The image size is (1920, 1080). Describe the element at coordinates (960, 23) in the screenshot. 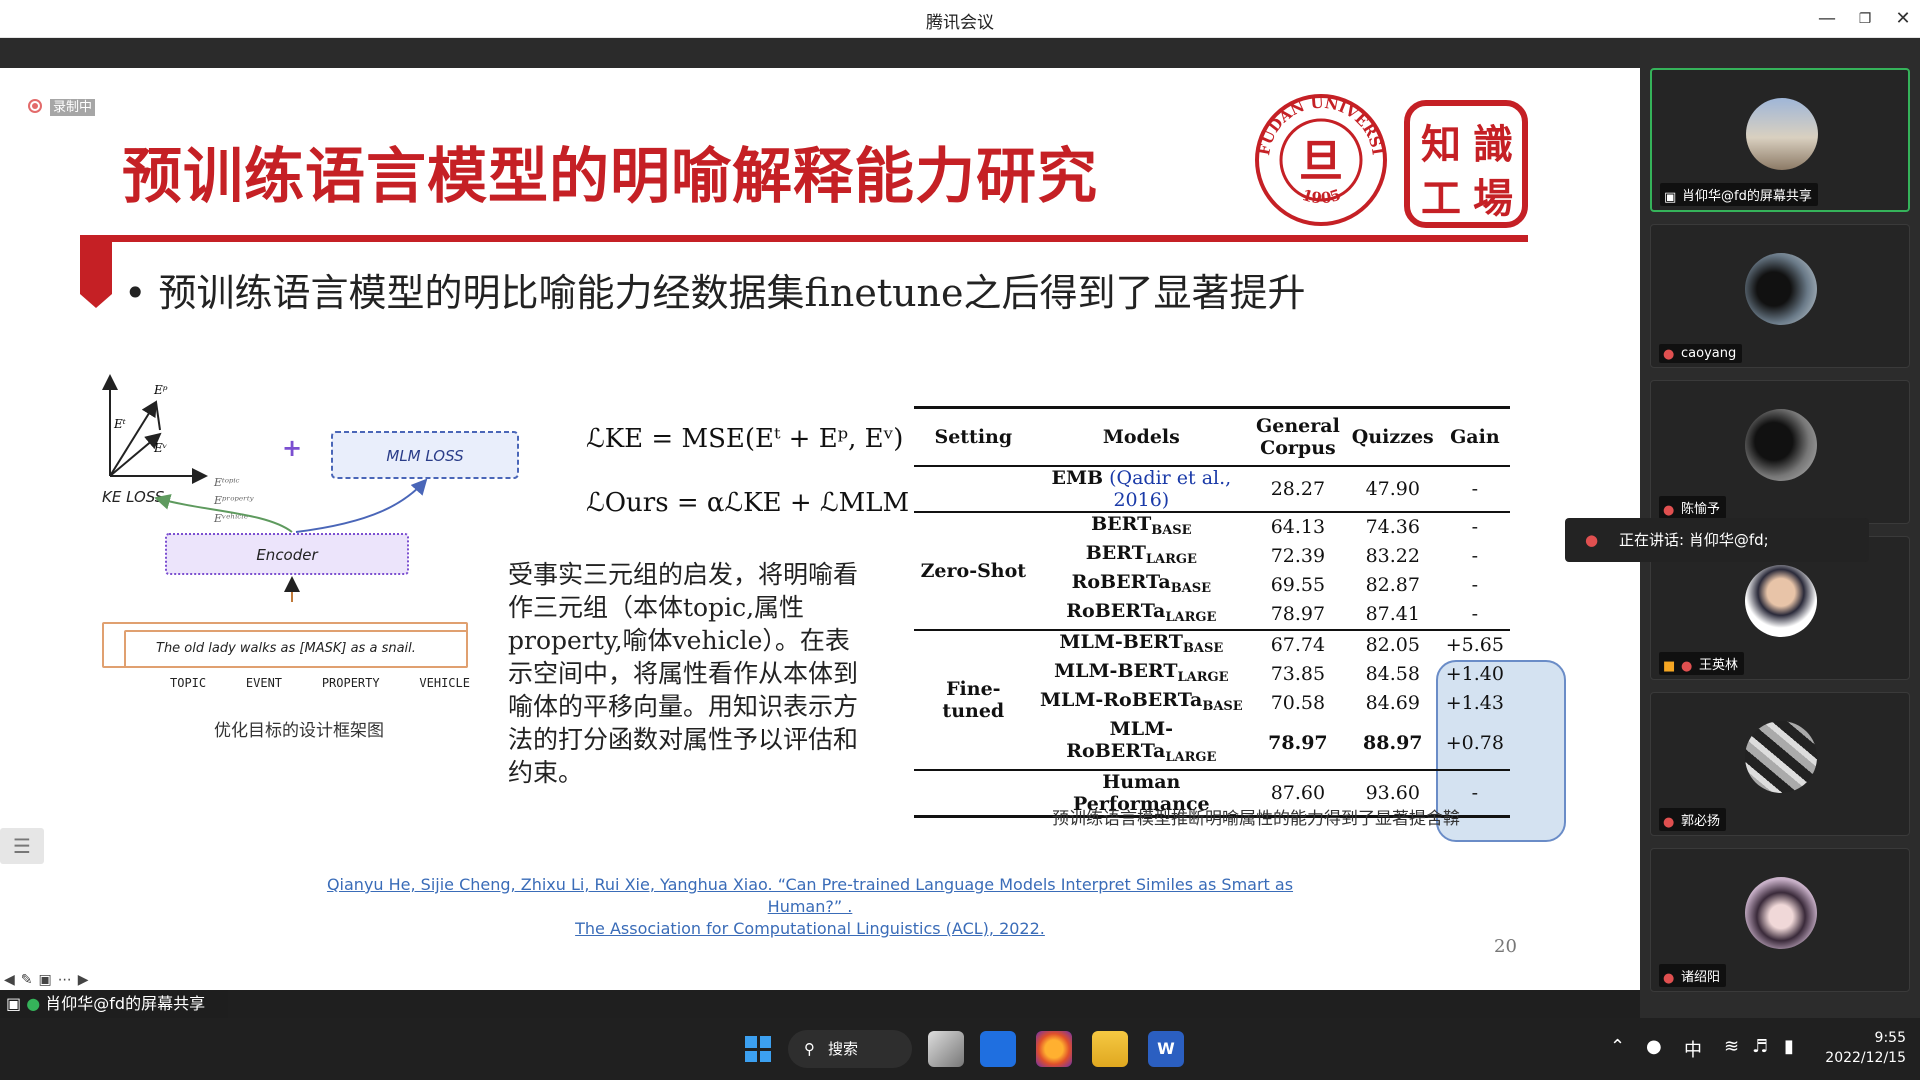

I see `window-title: 腾讯会议` at that location.